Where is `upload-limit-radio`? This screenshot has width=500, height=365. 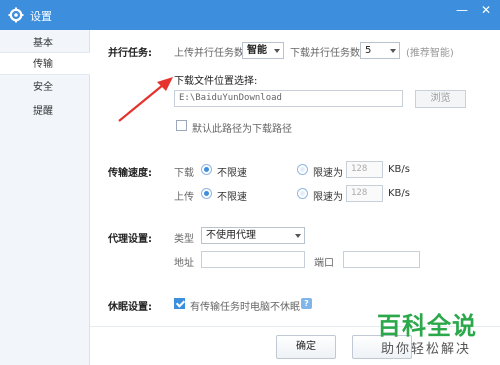
upload-limit-radio is located at coordinates (302, 193).